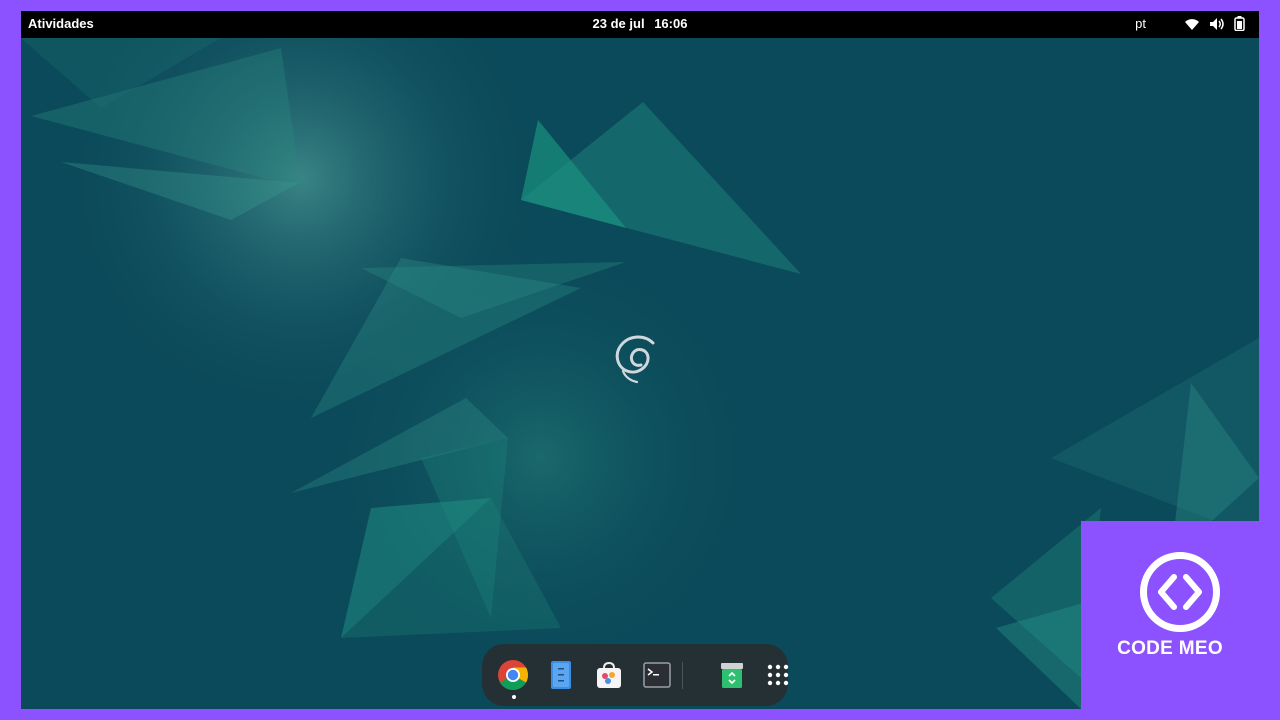 This screenshot has height=720, width=1280. I want to click on keyboard-language-indicator: pt, so click(1140, 23).